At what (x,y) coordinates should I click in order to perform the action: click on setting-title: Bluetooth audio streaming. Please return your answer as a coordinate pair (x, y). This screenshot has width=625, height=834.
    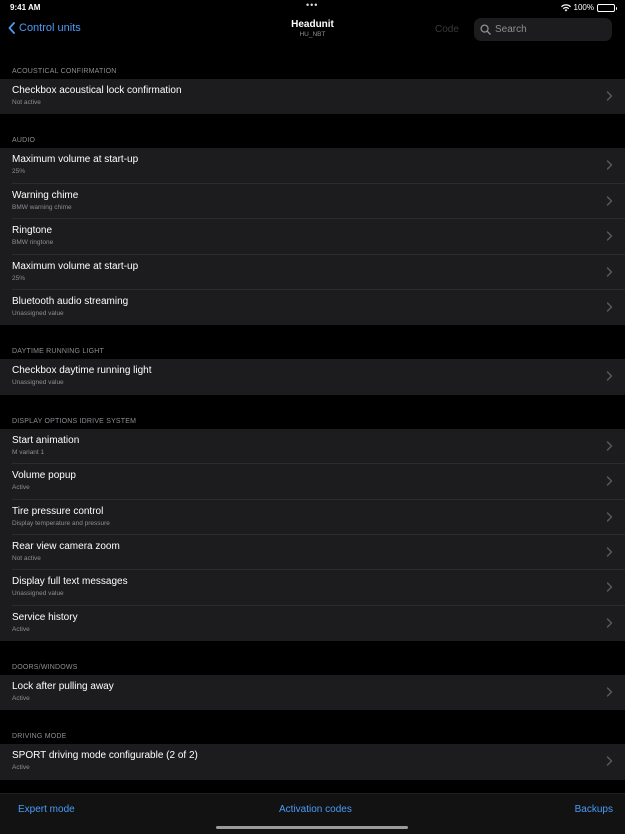
    Looking at the image, I should click on (70, 301).